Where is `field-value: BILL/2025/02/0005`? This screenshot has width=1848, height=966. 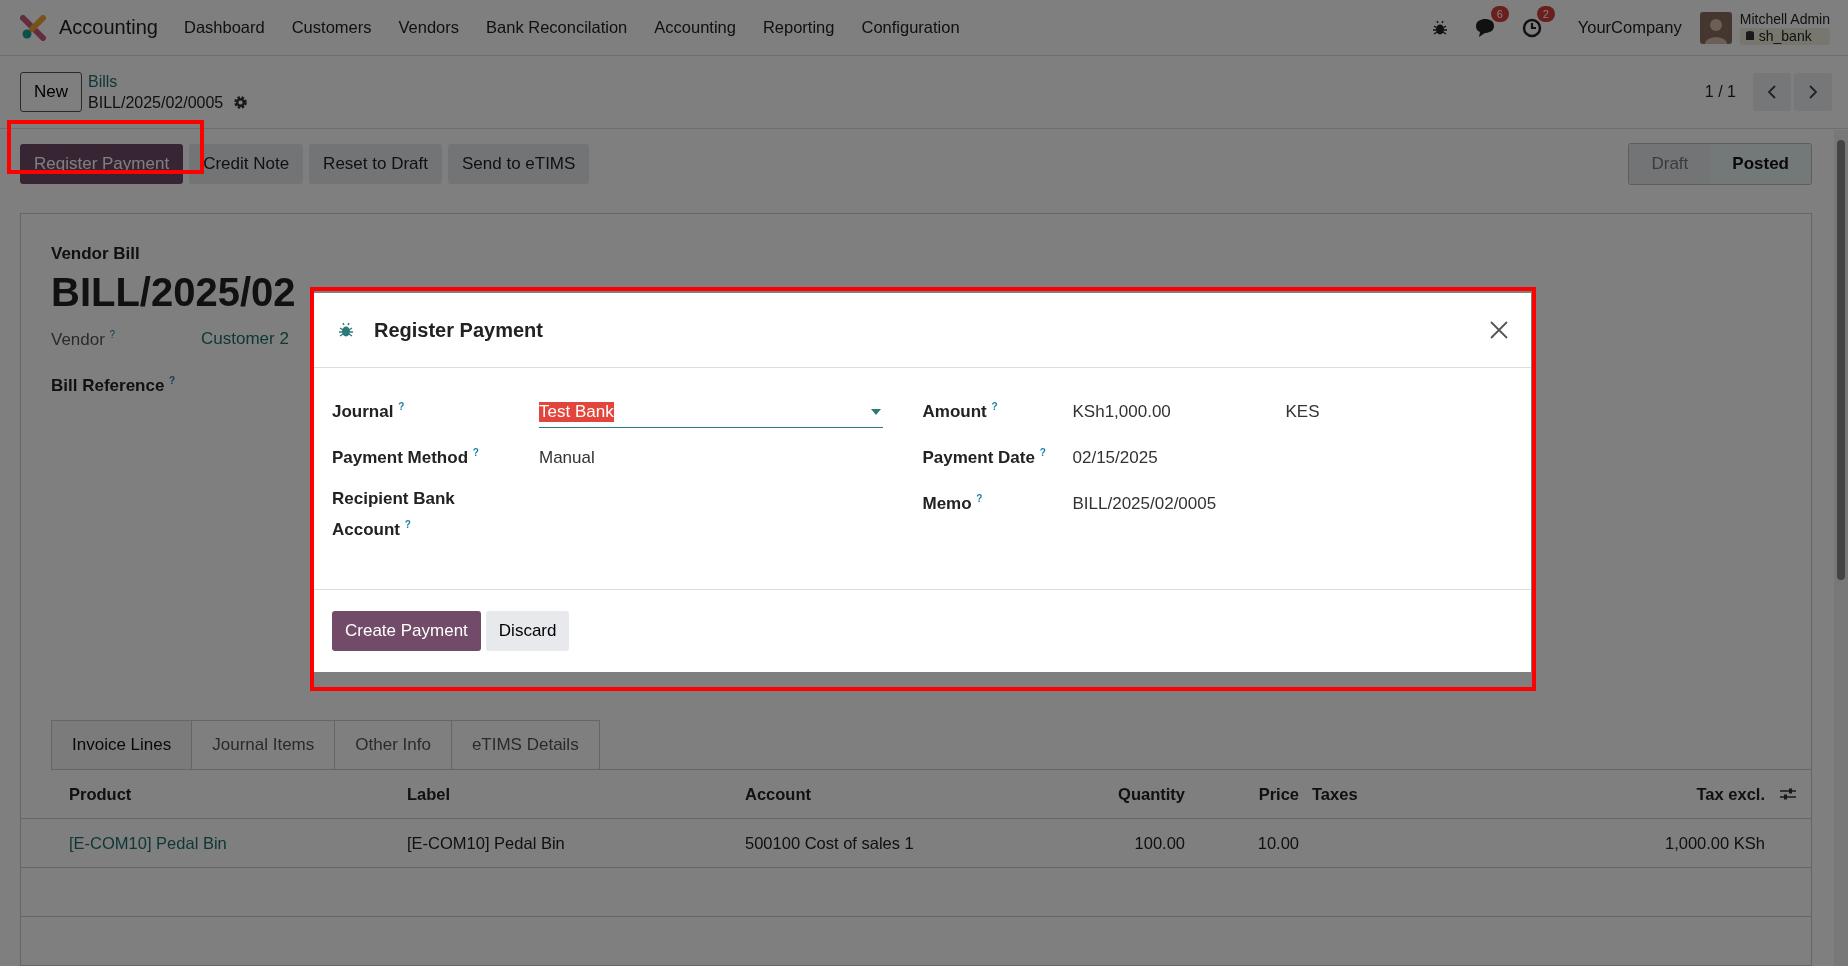
field-value: BILL/2025/02/0005 is located at coordinates (1145, 503).